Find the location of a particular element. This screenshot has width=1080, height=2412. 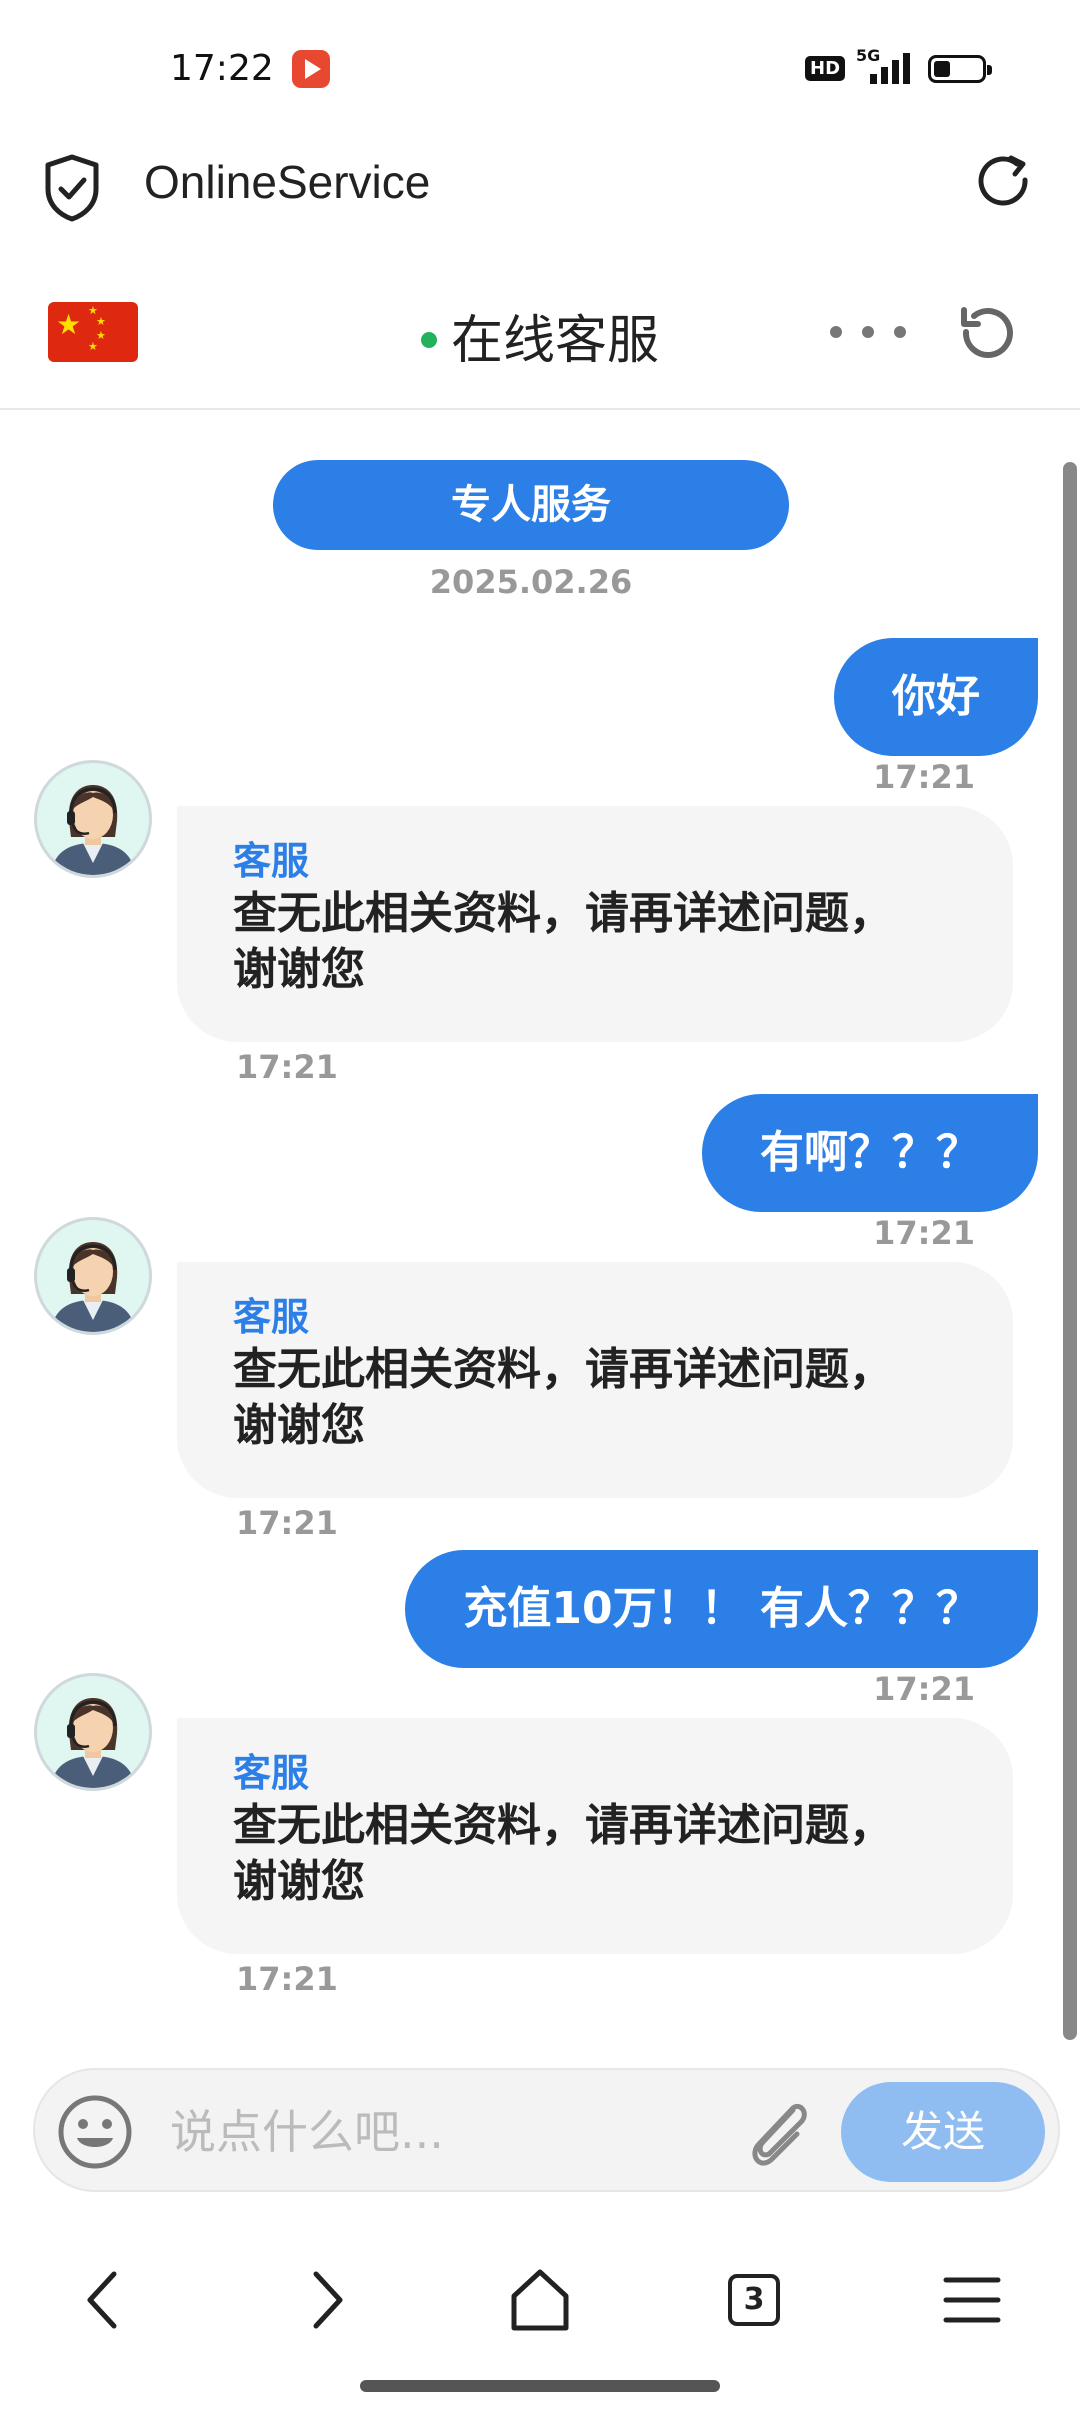

tabs-button: 3 is located at coordinates (754, 2300).